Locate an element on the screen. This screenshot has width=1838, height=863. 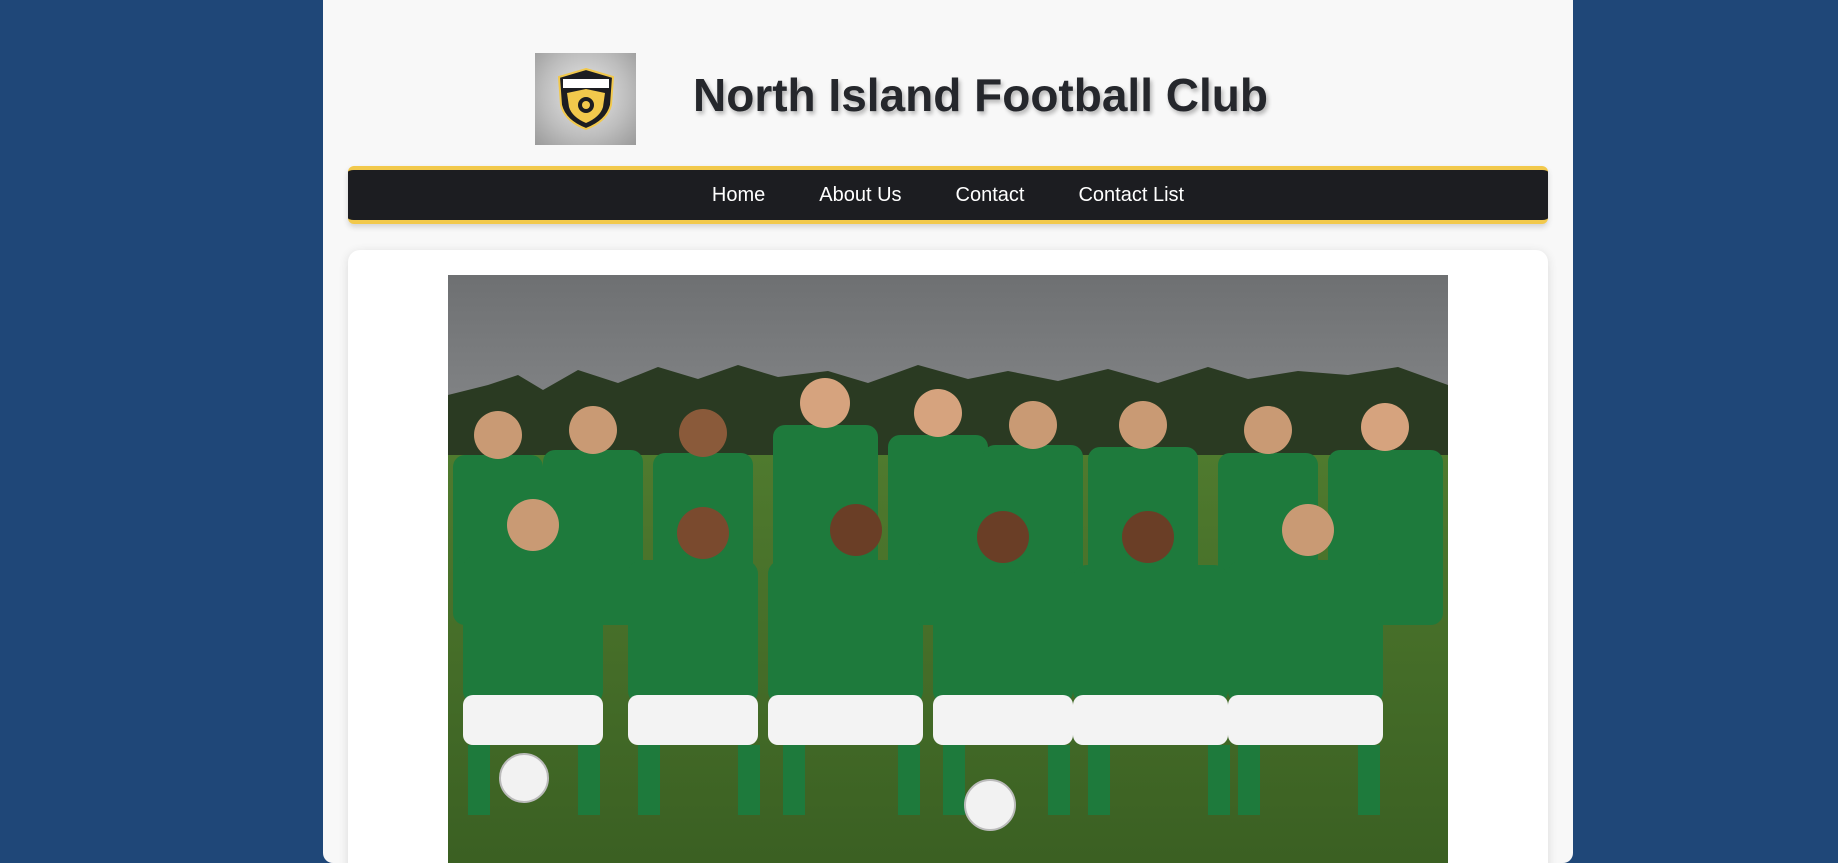
main-navbar: Home About Us Contact Contact List is located at coordinates (948, 195).